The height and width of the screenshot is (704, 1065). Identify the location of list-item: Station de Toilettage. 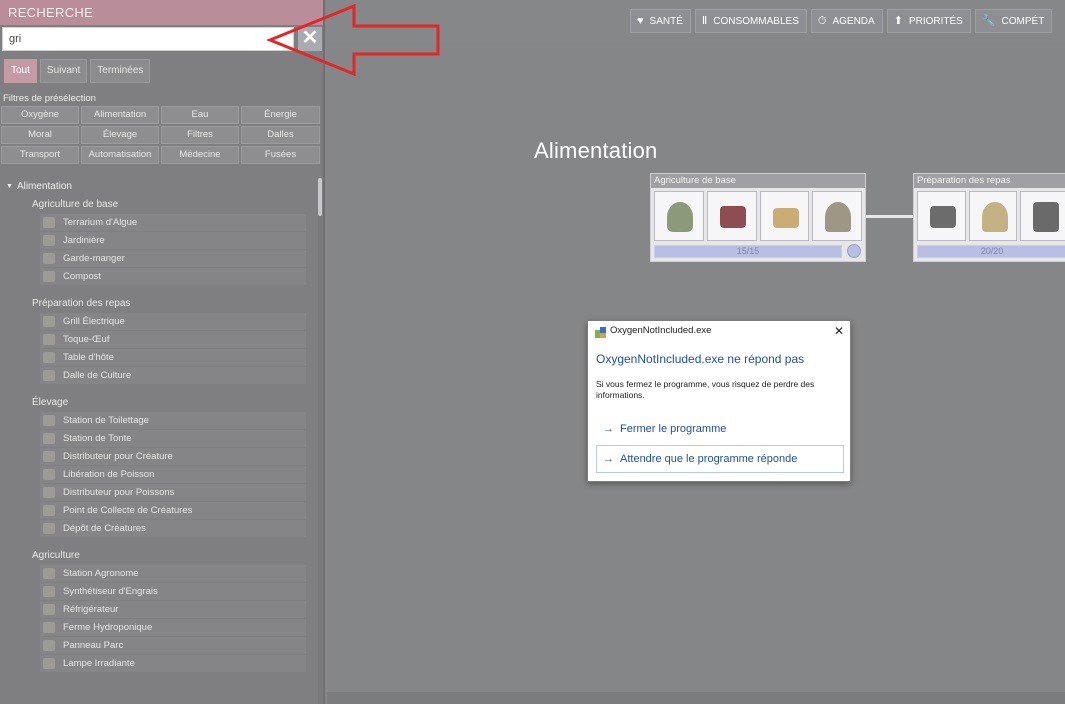
(173, 420).